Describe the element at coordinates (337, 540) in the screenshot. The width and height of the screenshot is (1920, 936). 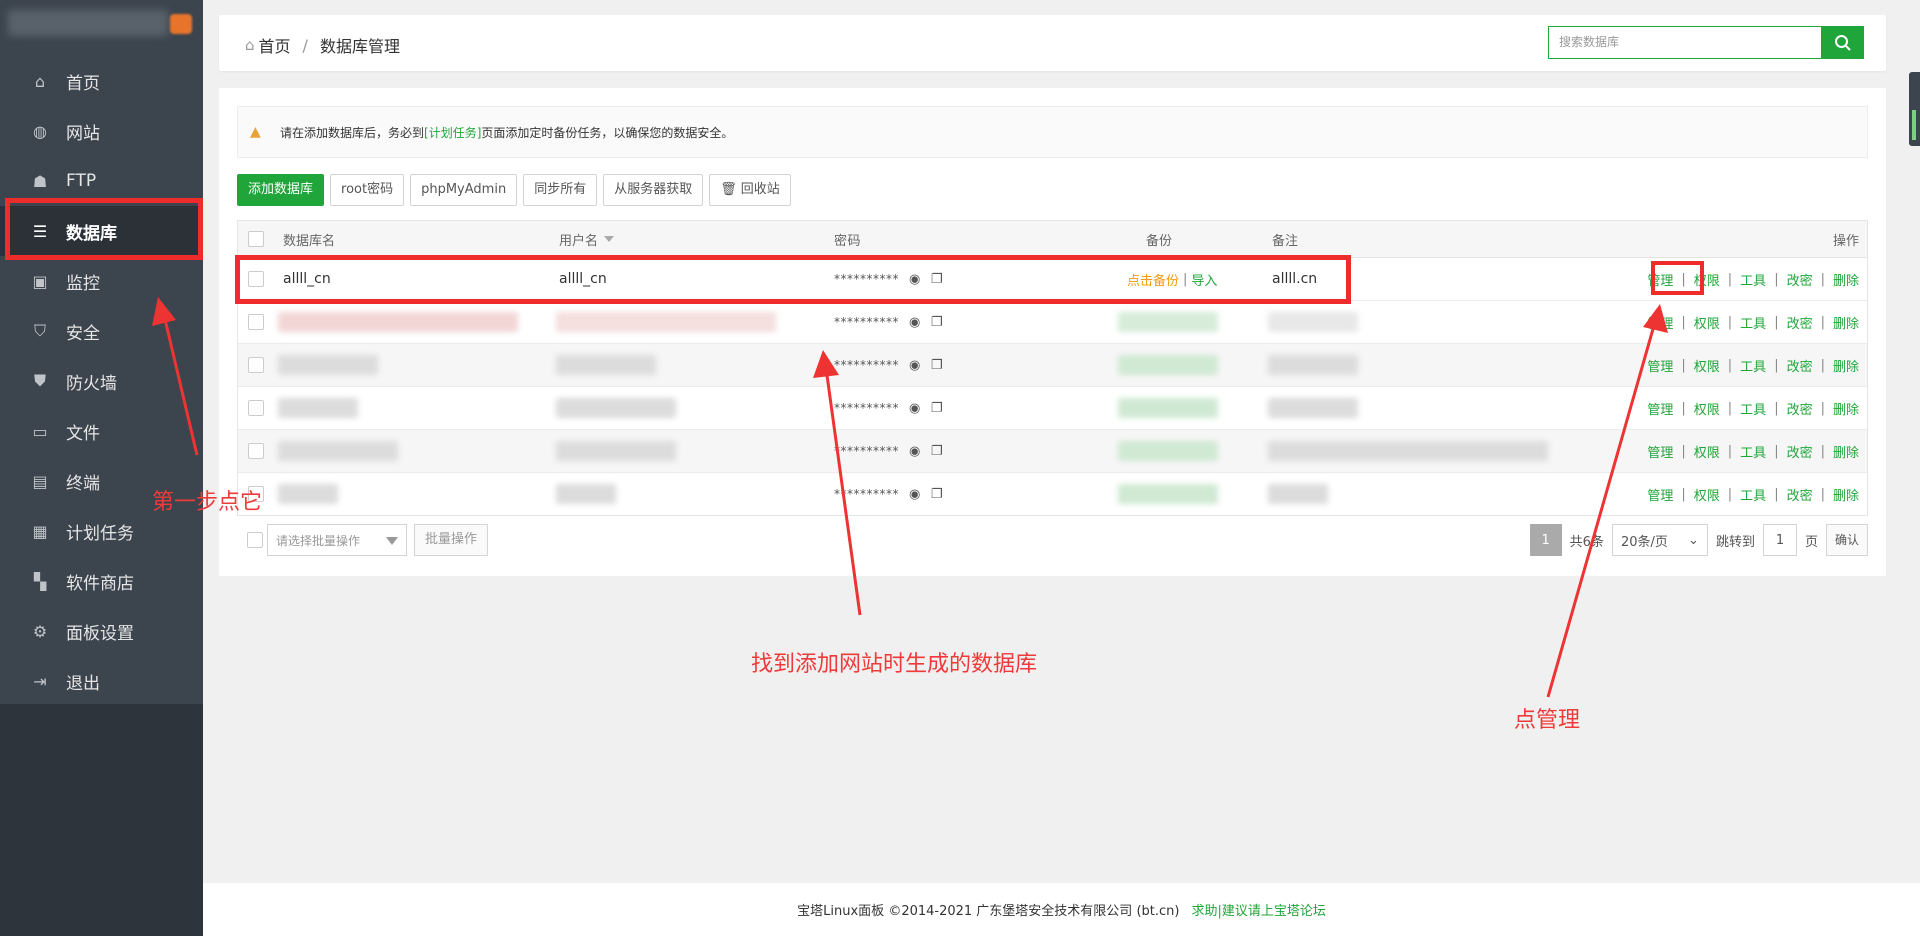
I see `batch-operation-select: 请选择批量操作` at that location.